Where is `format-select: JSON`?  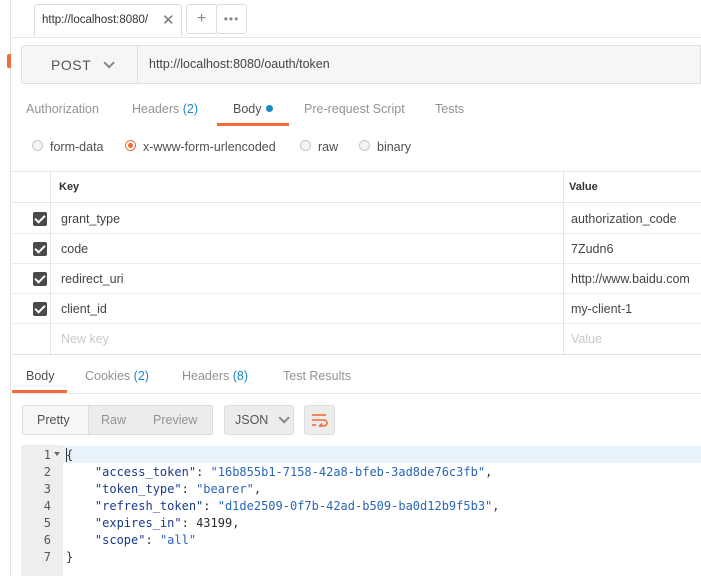 format-select: JSON is located at coordinates (259, 420).